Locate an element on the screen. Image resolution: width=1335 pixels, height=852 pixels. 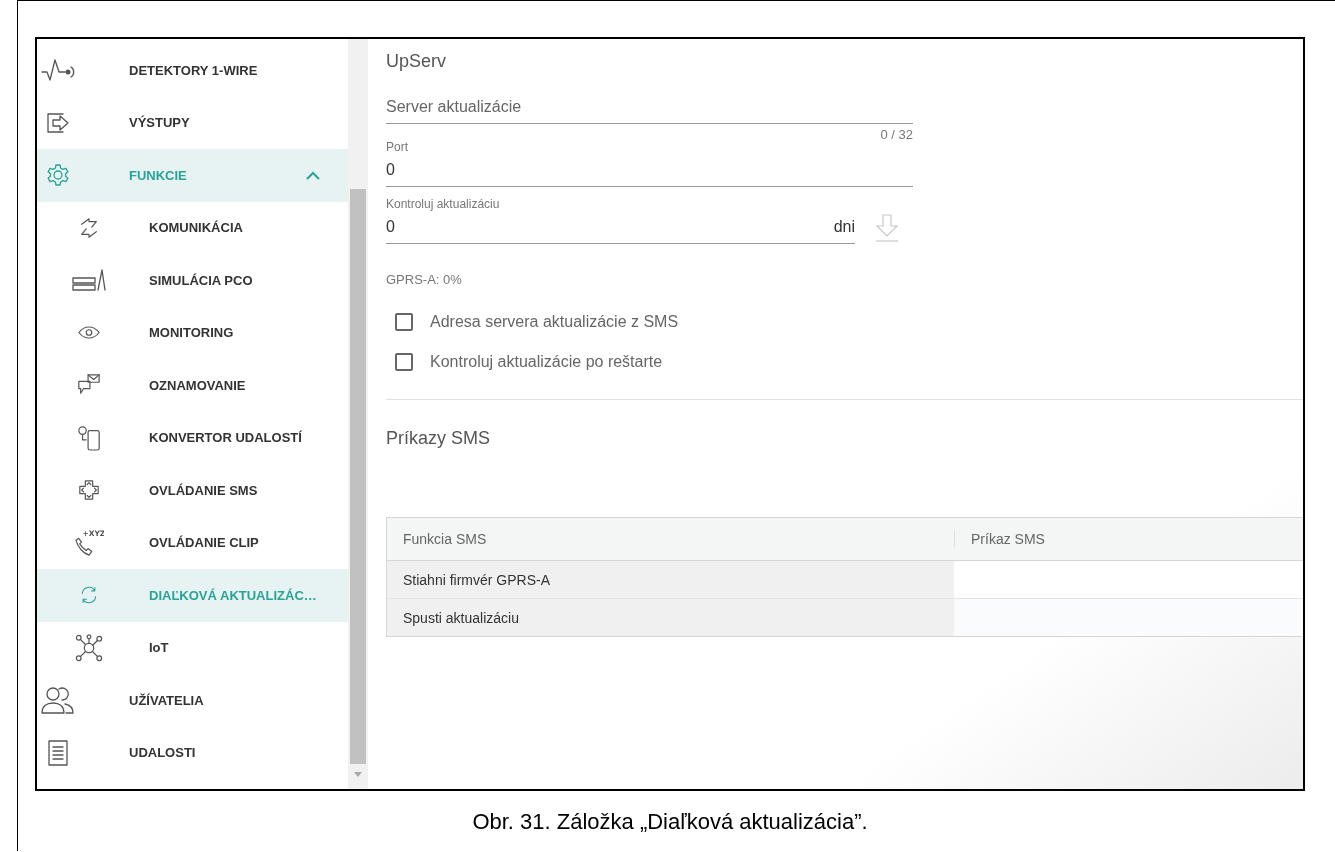
sidebar-item: KOMUNIKÁCIA is located at coordinates (192, 227).